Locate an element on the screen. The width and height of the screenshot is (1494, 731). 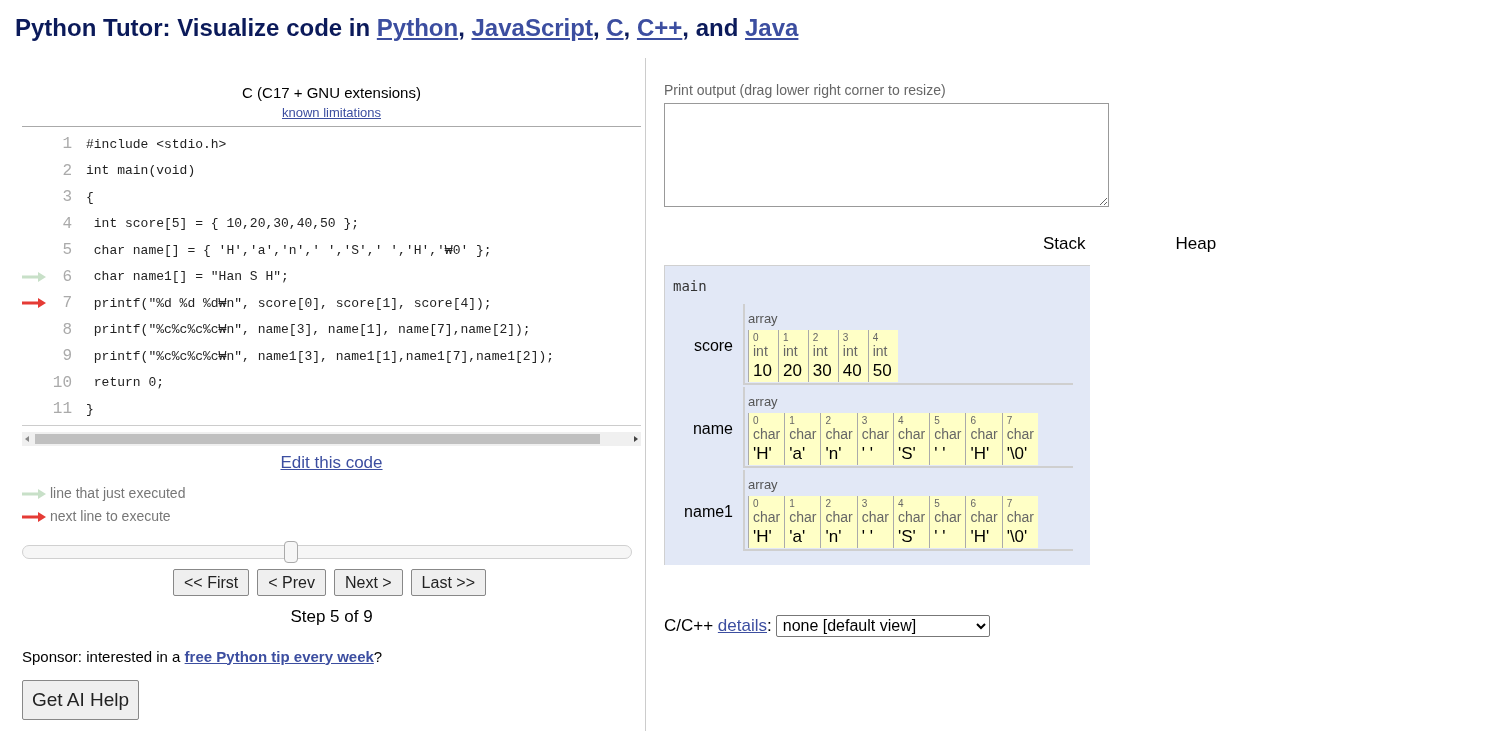
line-number: 2 is located at coordinates (66, 171).